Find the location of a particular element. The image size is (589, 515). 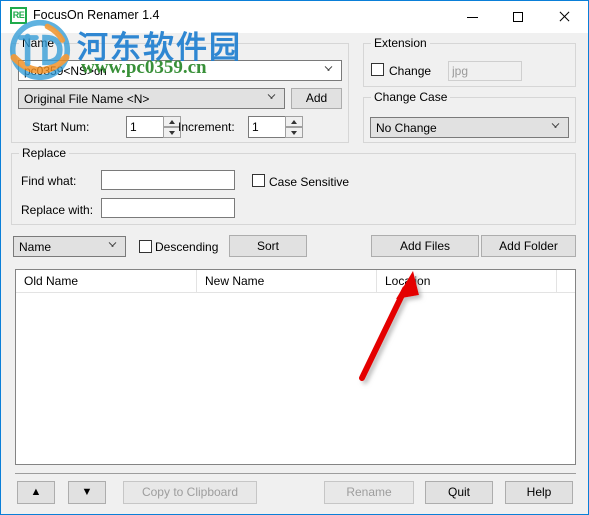

start-num-label: Start Num: is located at coordinates (61, 127).